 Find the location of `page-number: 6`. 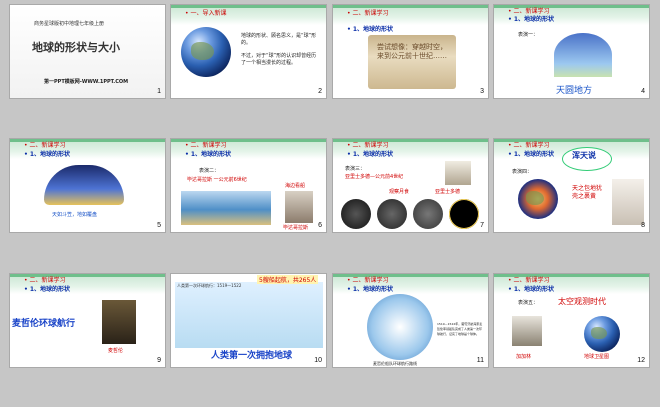

page-number: 6 is located at coordinates (320, 225).